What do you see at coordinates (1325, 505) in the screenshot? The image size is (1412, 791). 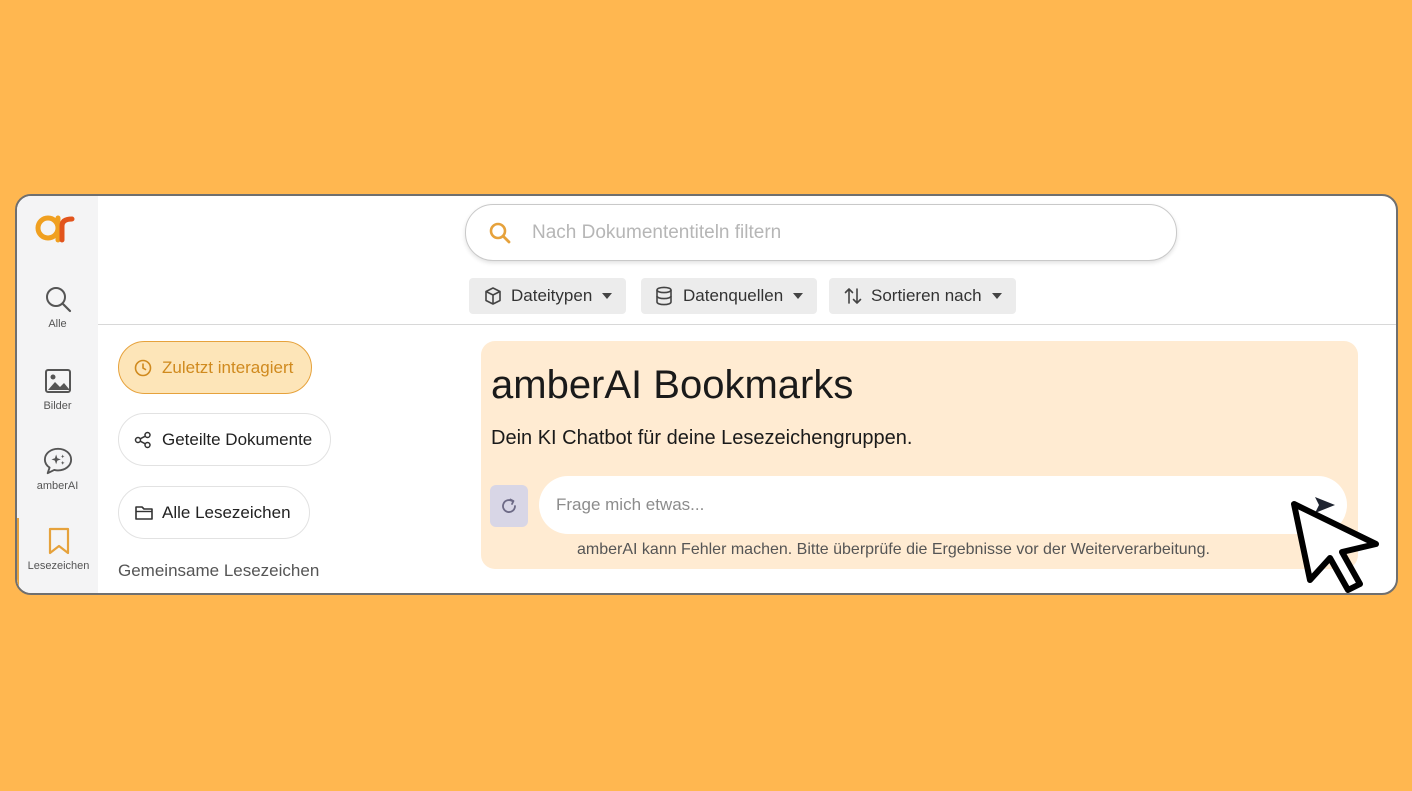 I see `send-icon` at bounding box center [1325, 505].